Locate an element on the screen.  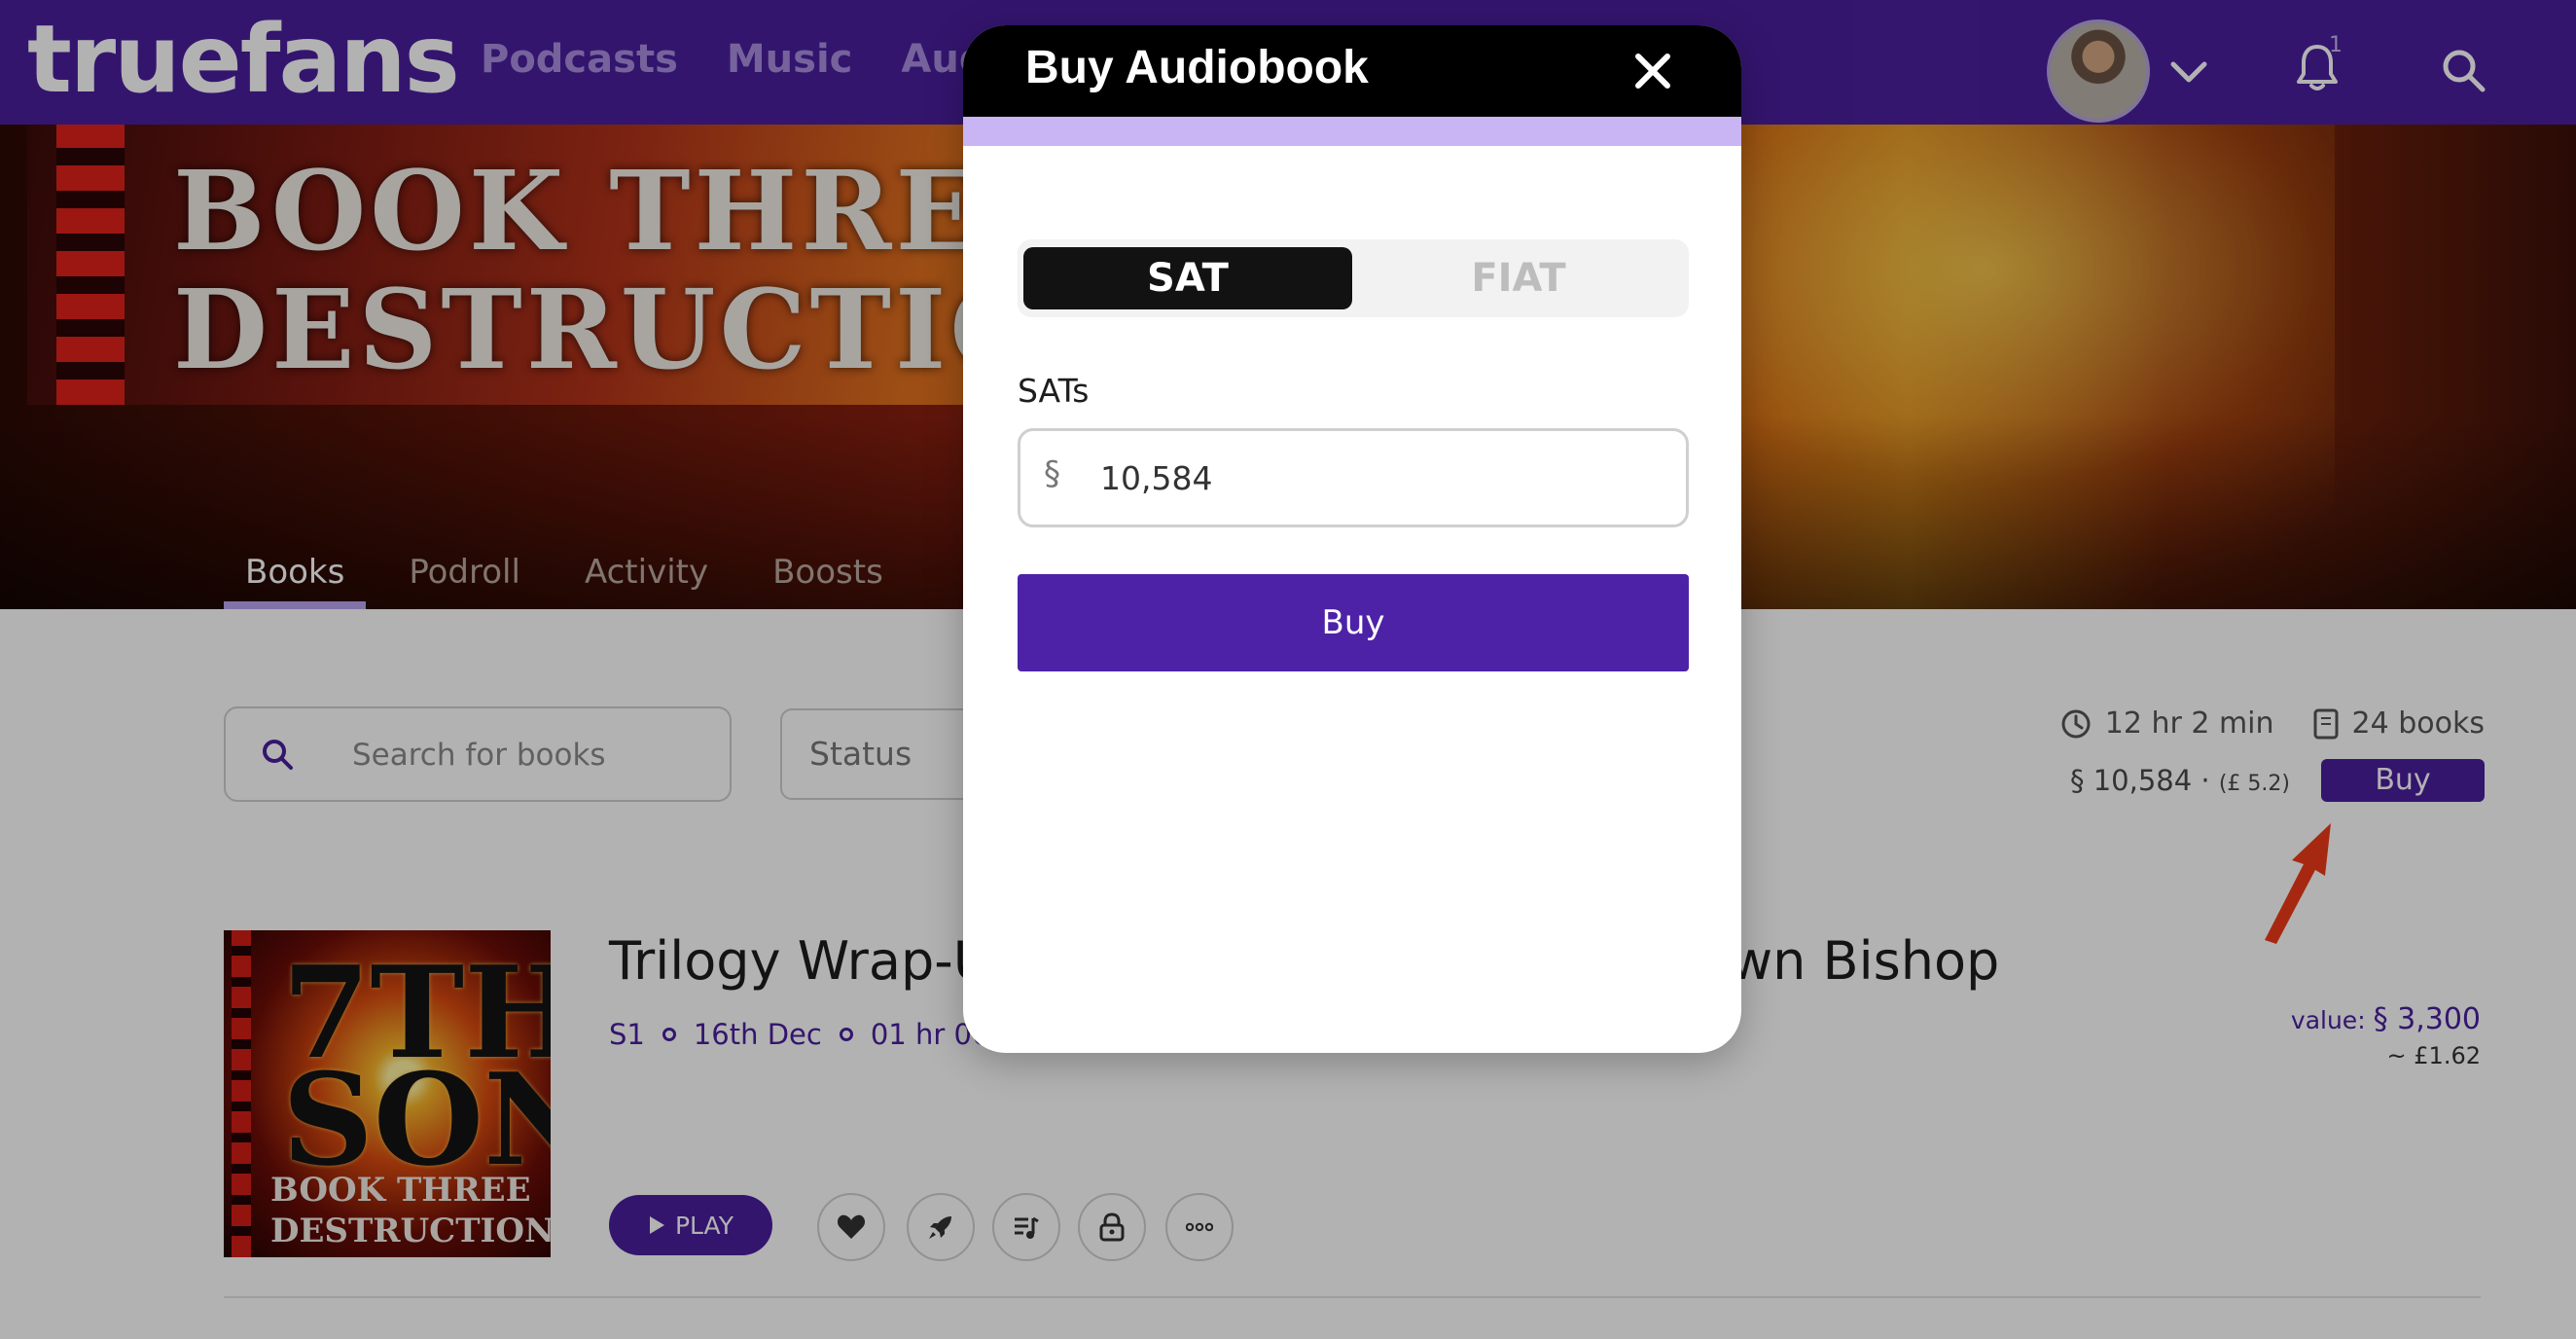
close-icon is located at coordinates (1652, 71).